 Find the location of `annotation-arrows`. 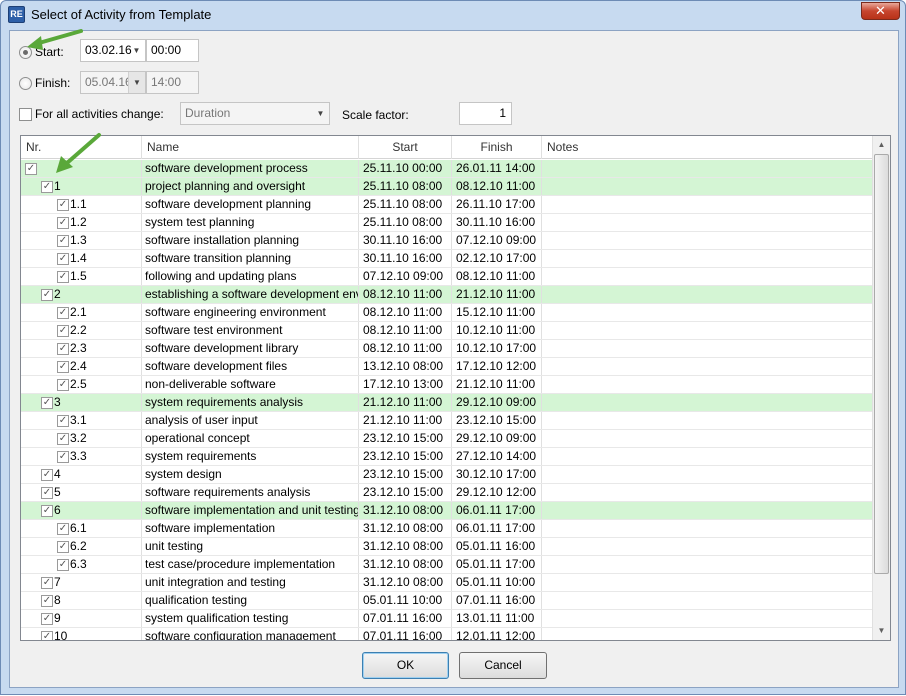

annotation-arrows is located at coordinates (64, 101).